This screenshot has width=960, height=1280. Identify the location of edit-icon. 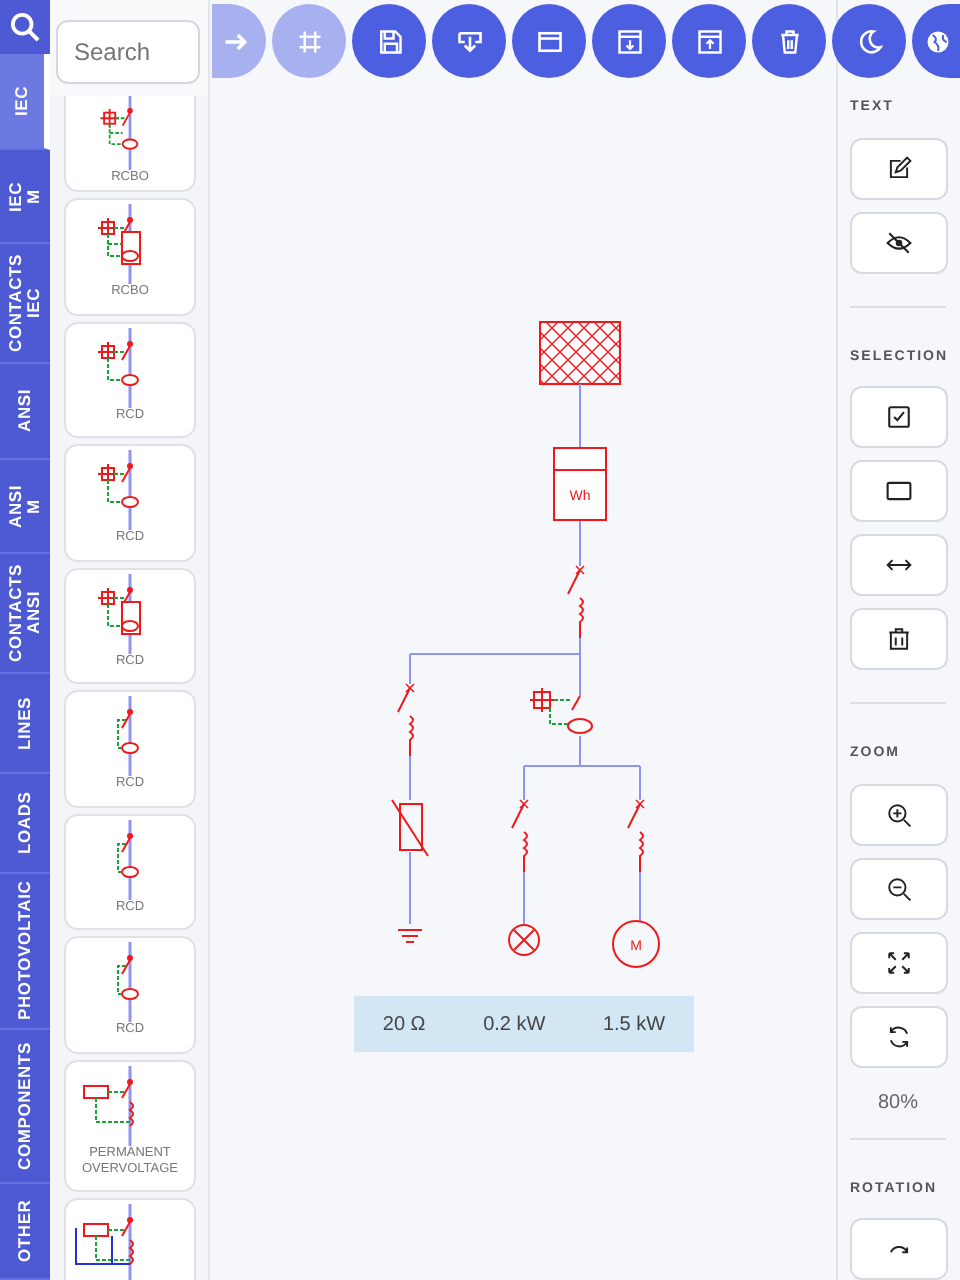
(899, 168).